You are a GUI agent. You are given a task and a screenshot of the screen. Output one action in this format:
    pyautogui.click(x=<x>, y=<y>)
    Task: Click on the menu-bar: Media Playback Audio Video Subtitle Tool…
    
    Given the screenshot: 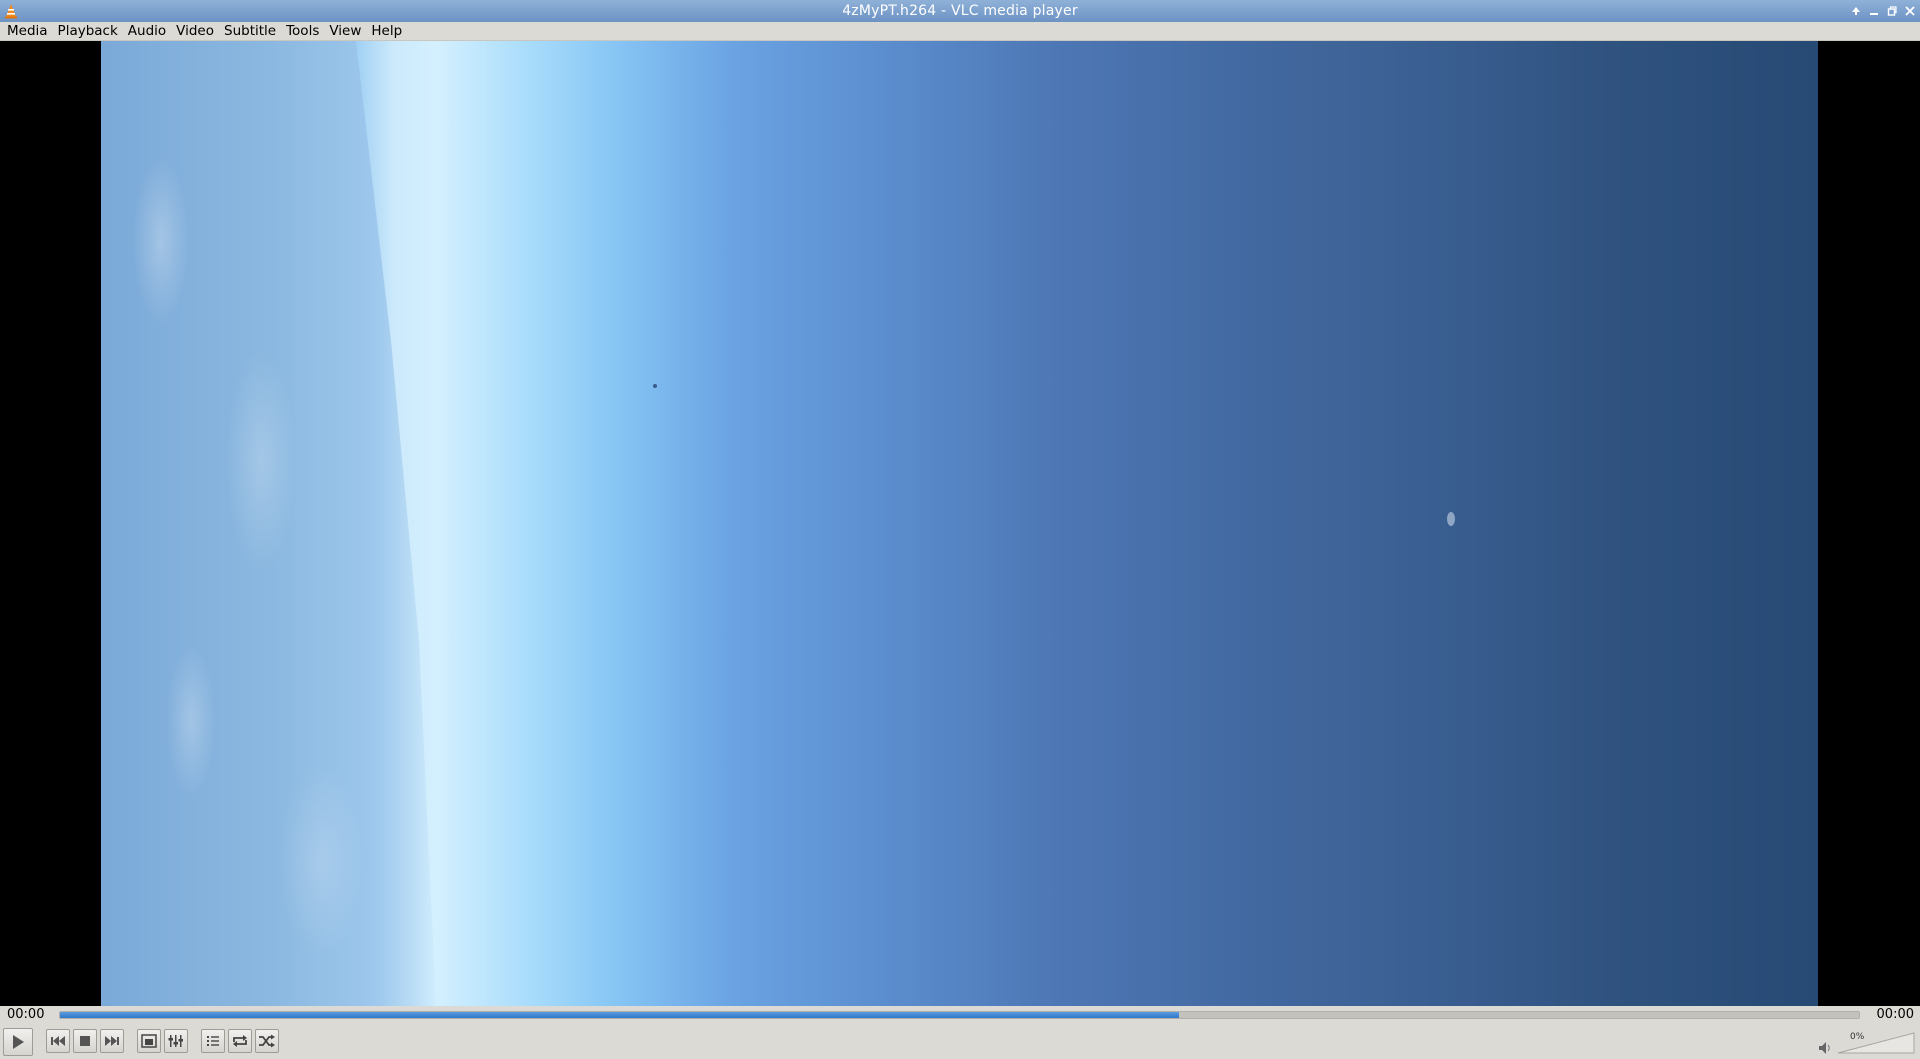 What is the action you would take?
    pyautogui.click(x=960, y=31)
    